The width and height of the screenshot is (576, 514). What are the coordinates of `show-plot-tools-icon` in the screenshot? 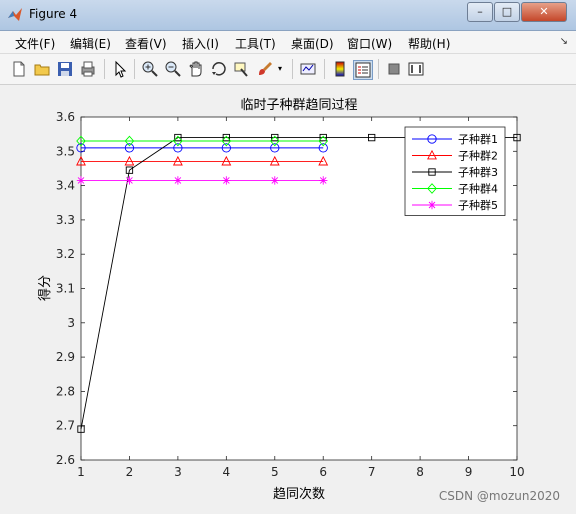 It's located at (416, 69).